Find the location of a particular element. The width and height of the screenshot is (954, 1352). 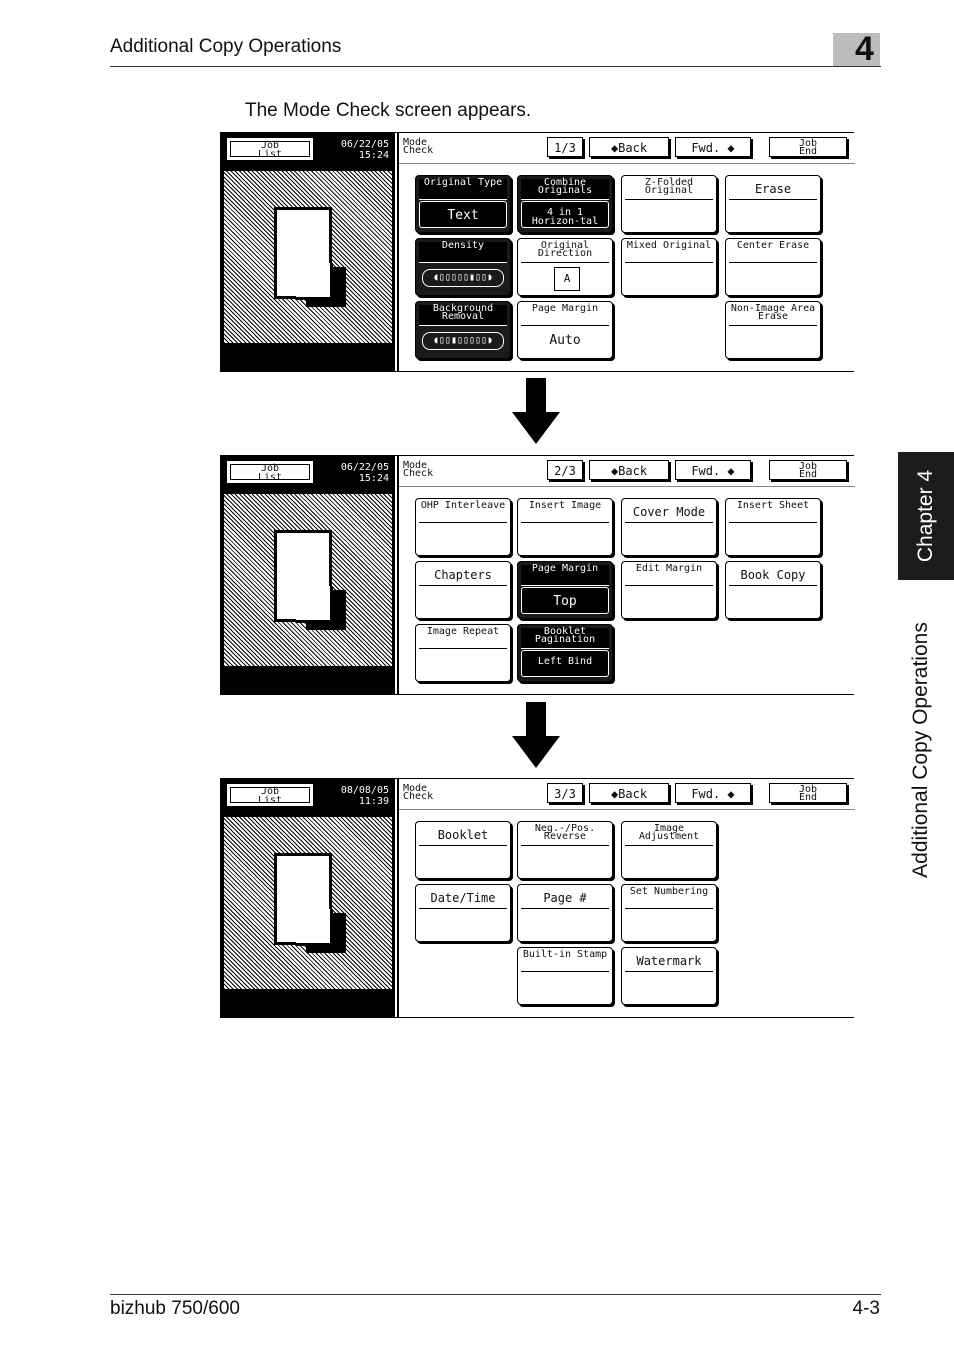

date-time: 06/22/05 15:24 is located at coordinates (365, 150).